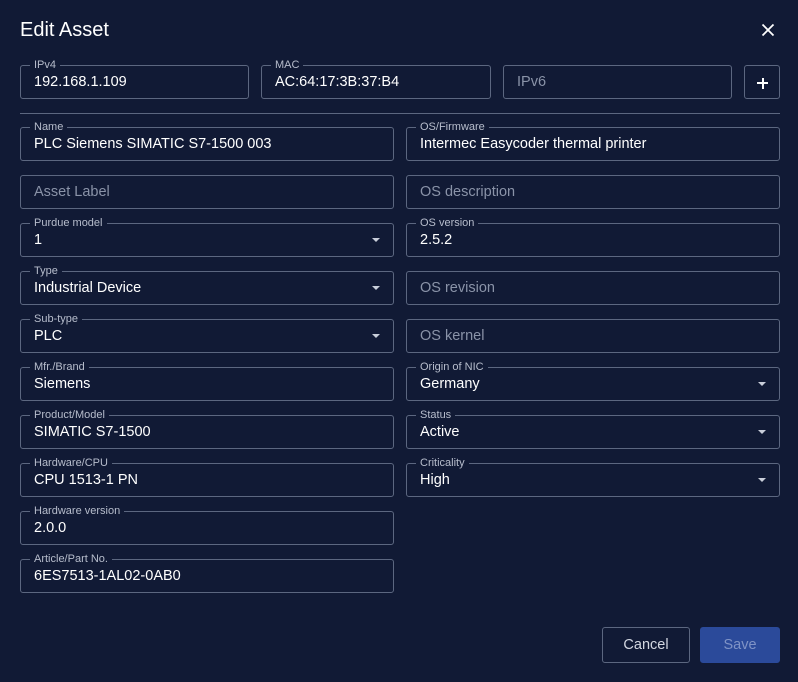  I want to click on name-value: PLC Siemens SIMATIC S7-1500 003, so click(153, 144).